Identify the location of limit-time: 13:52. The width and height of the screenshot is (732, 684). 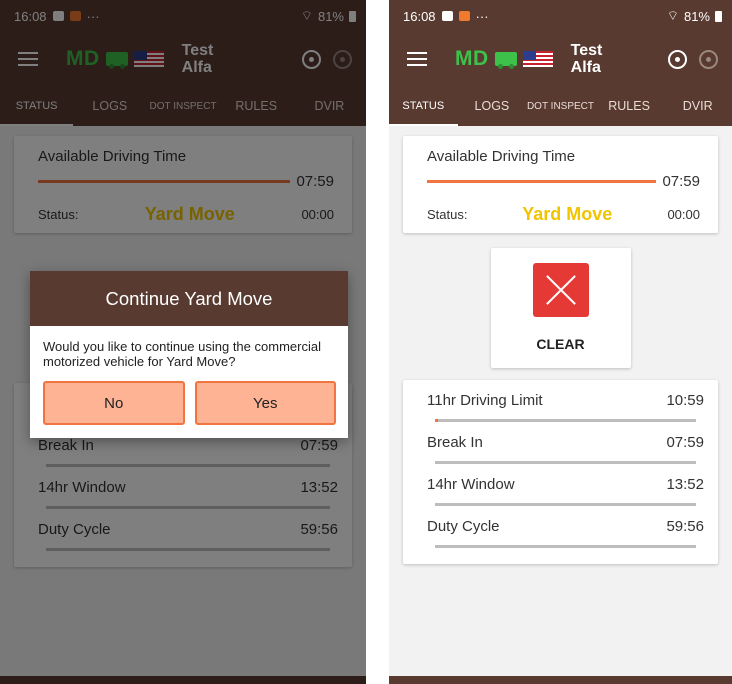
(685, 484).